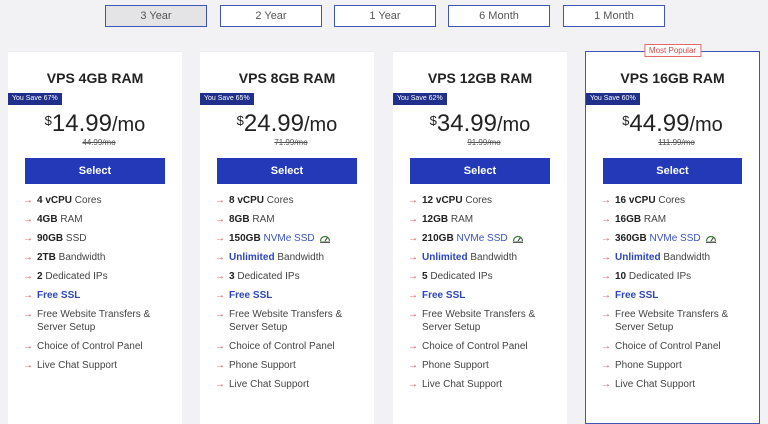  Describe the element at coordinates (156, 16) in the screenshot. I see `tab-3-year: 3 Year` at that location.